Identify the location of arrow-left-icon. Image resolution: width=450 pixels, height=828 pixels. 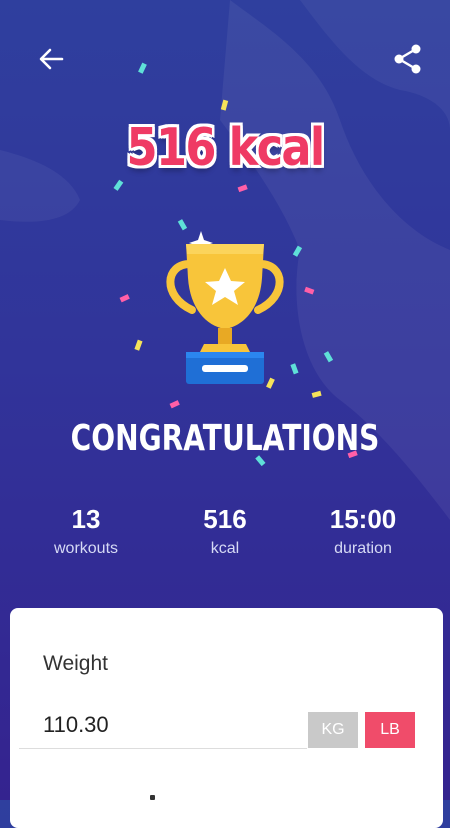
(51, 59).